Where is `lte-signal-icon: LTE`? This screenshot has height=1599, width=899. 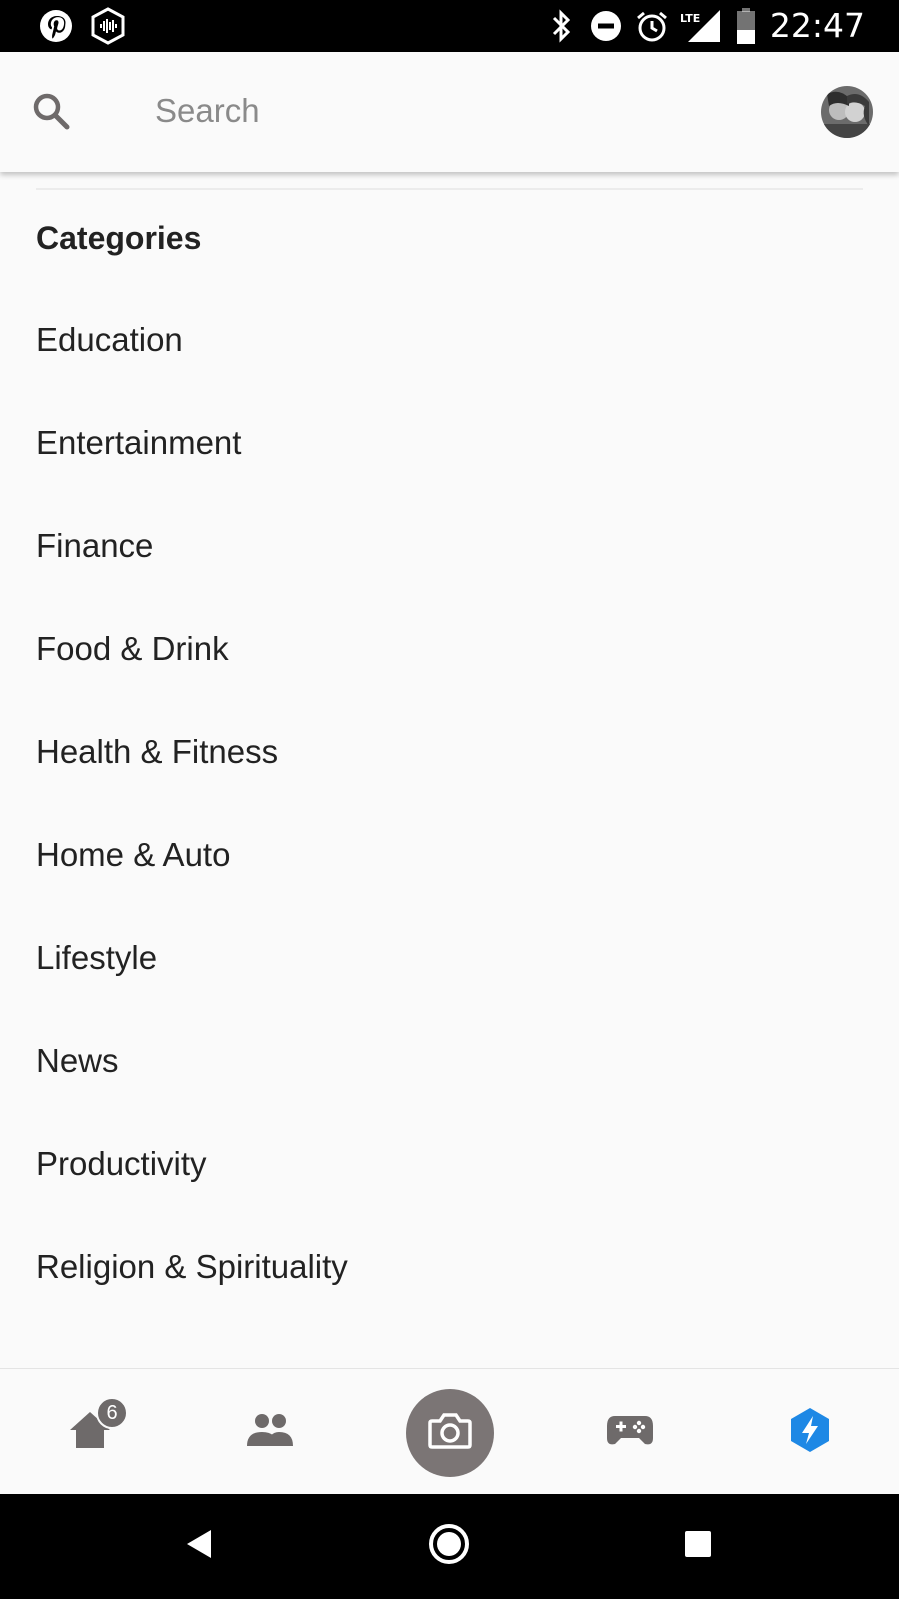 lte-signal-icon: LTE is located at coordinates (701, 26).